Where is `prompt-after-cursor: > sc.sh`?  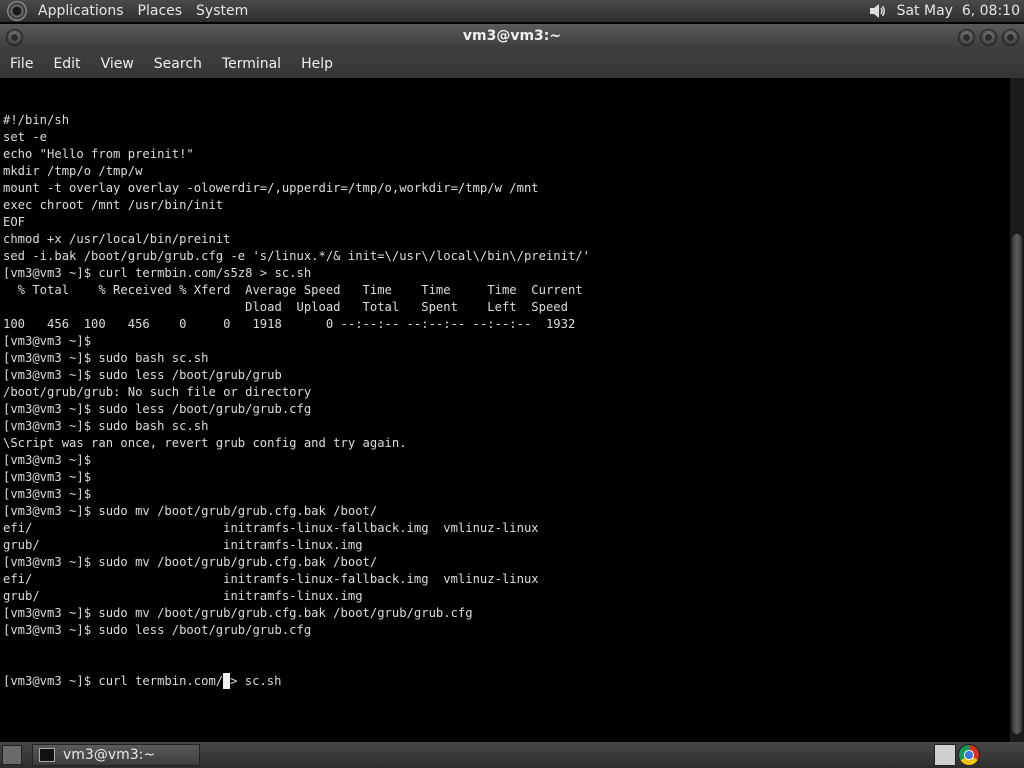 prompt-after-cursor: > sc.sh is located at coordinates (256, 681).